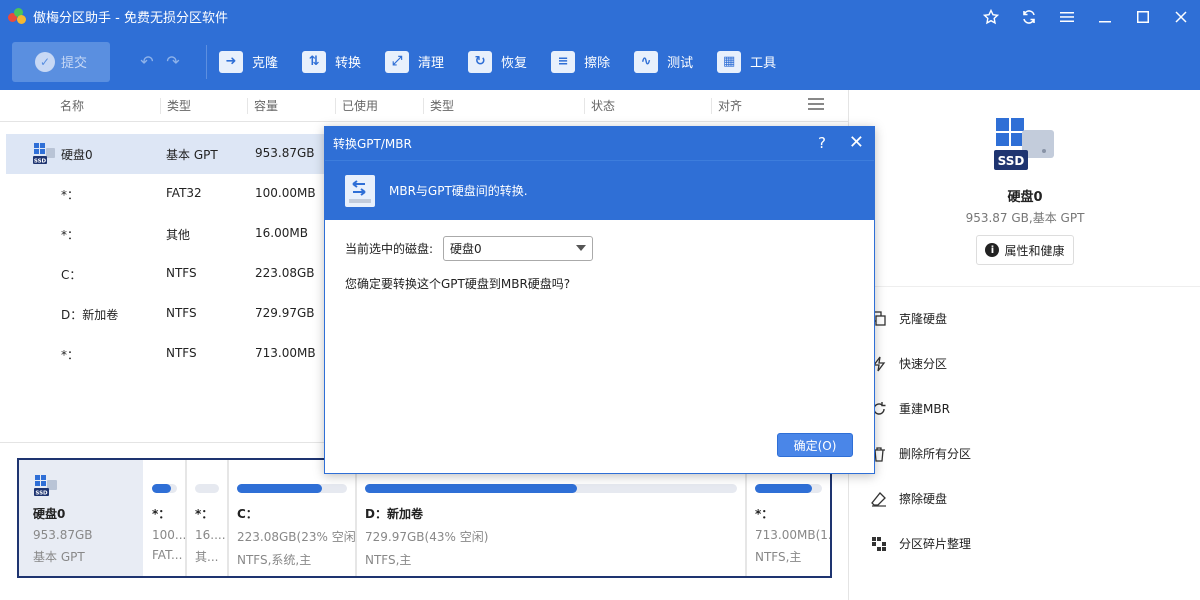 The height and width of the screenshot is (600, 1200). I want to click on favorite-star-icon, so click(991, 16).